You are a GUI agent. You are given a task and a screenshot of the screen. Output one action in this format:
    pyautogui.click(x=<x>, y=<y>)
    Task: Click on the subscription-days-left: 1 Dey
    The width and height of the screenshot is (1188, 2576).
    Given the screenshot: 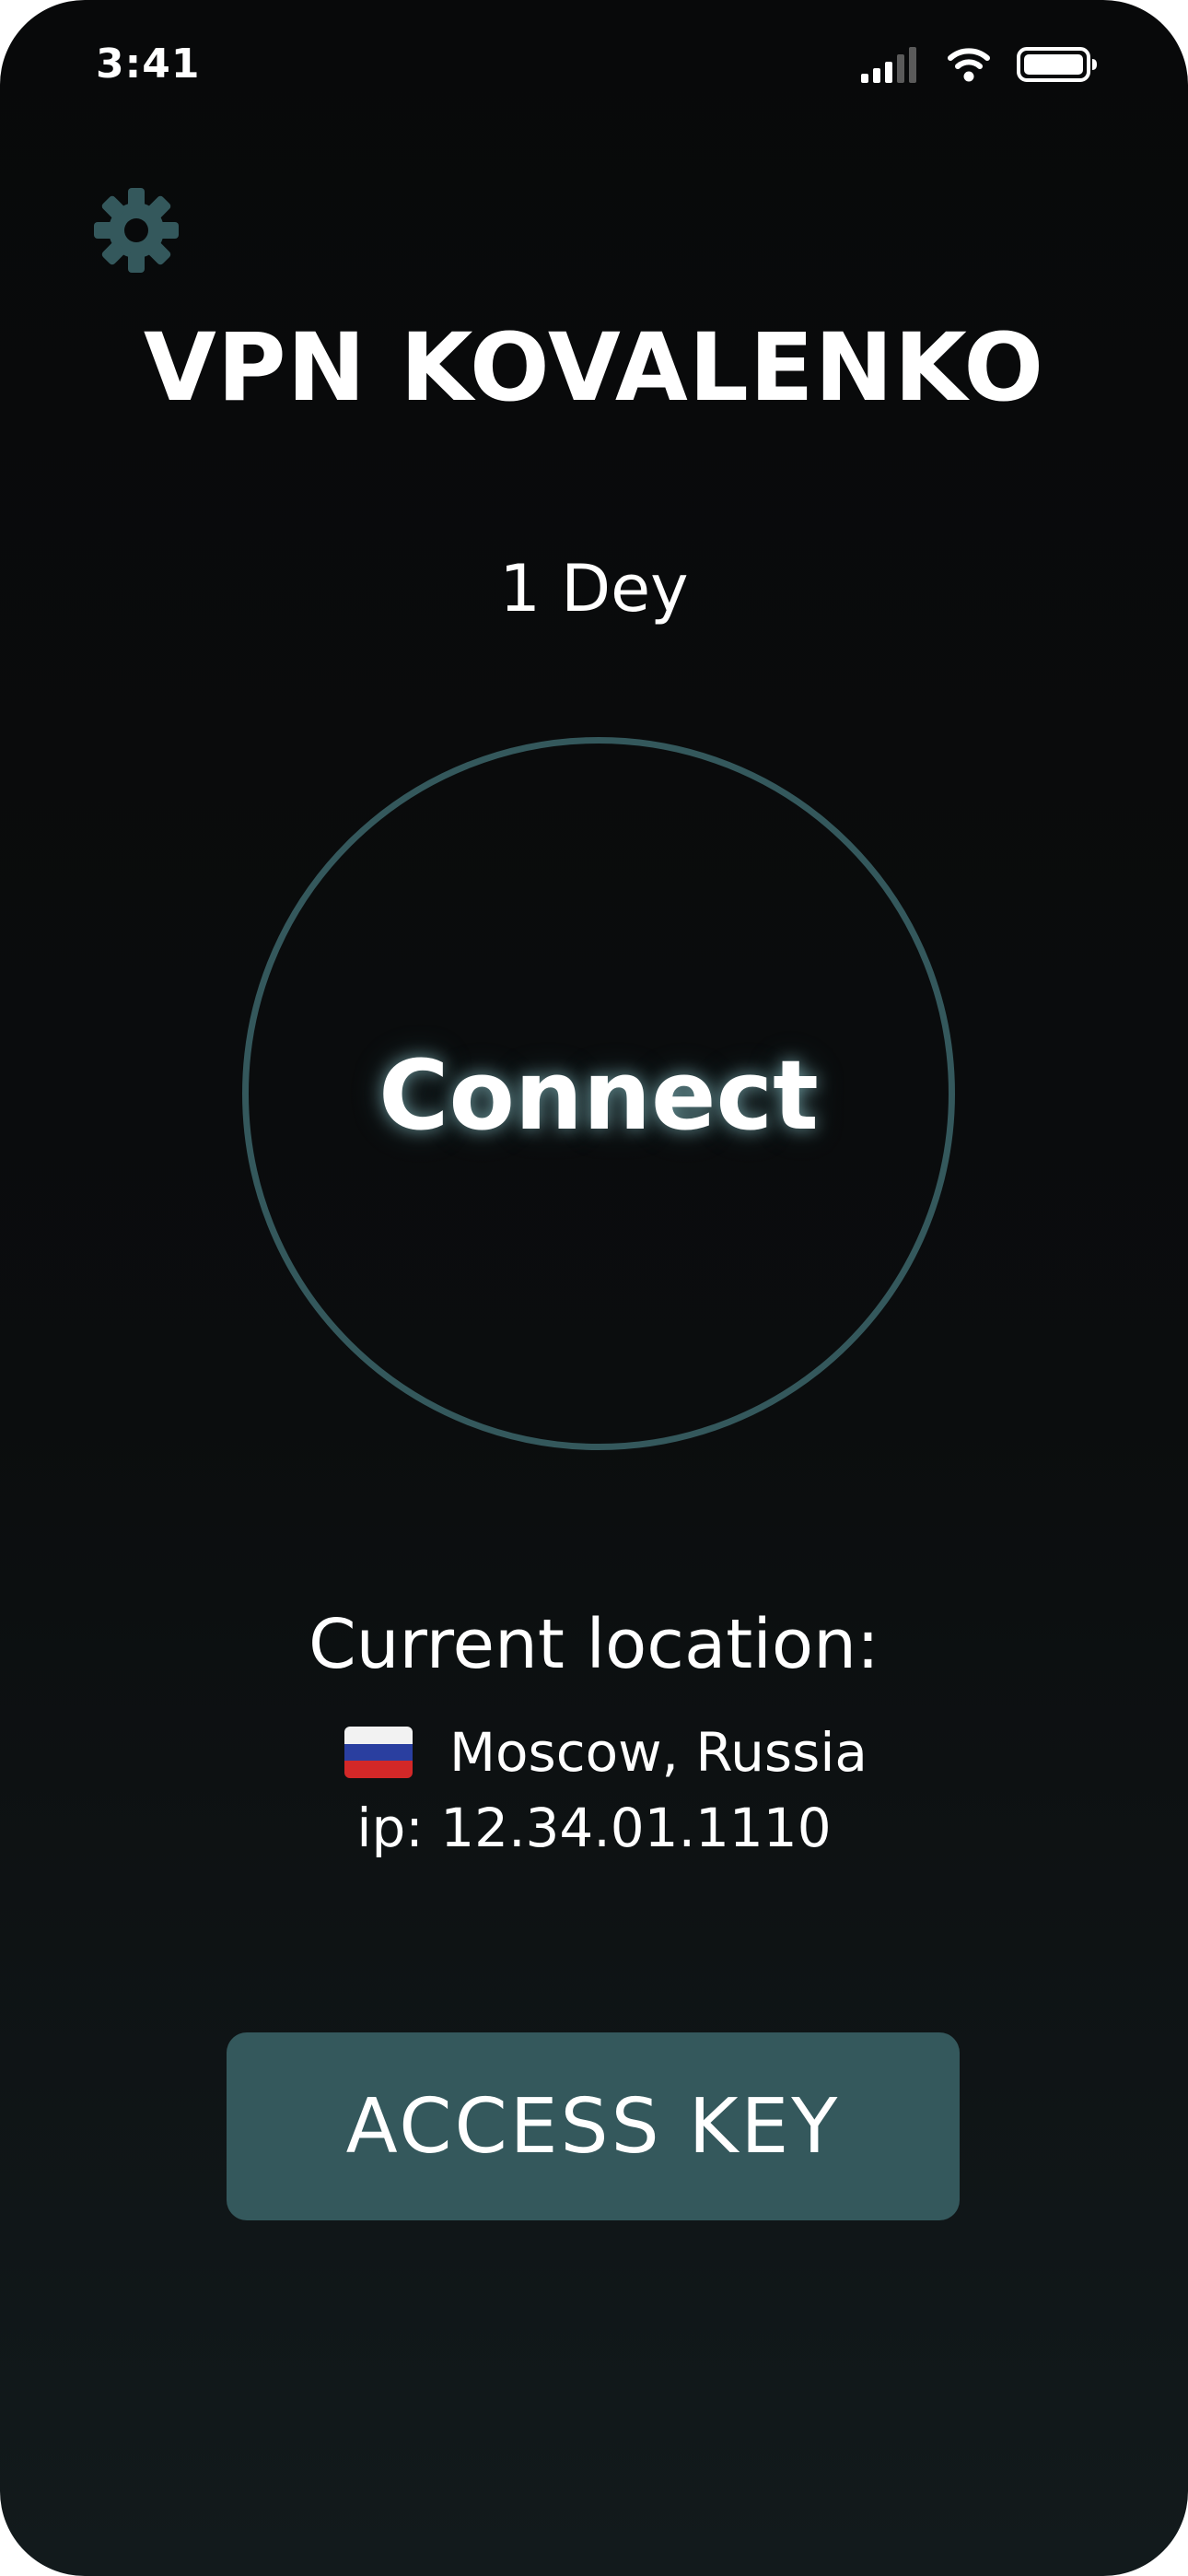 What is the action you would take?
    pyautogui.click(x=594, y=588)
    